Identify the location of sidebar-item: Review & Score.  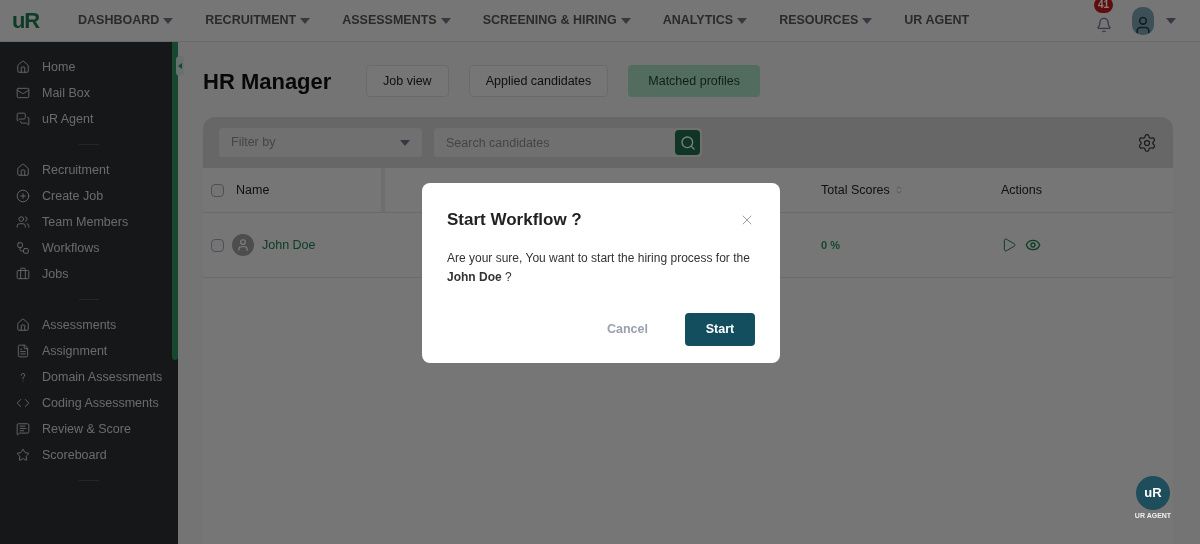
(85, 429).